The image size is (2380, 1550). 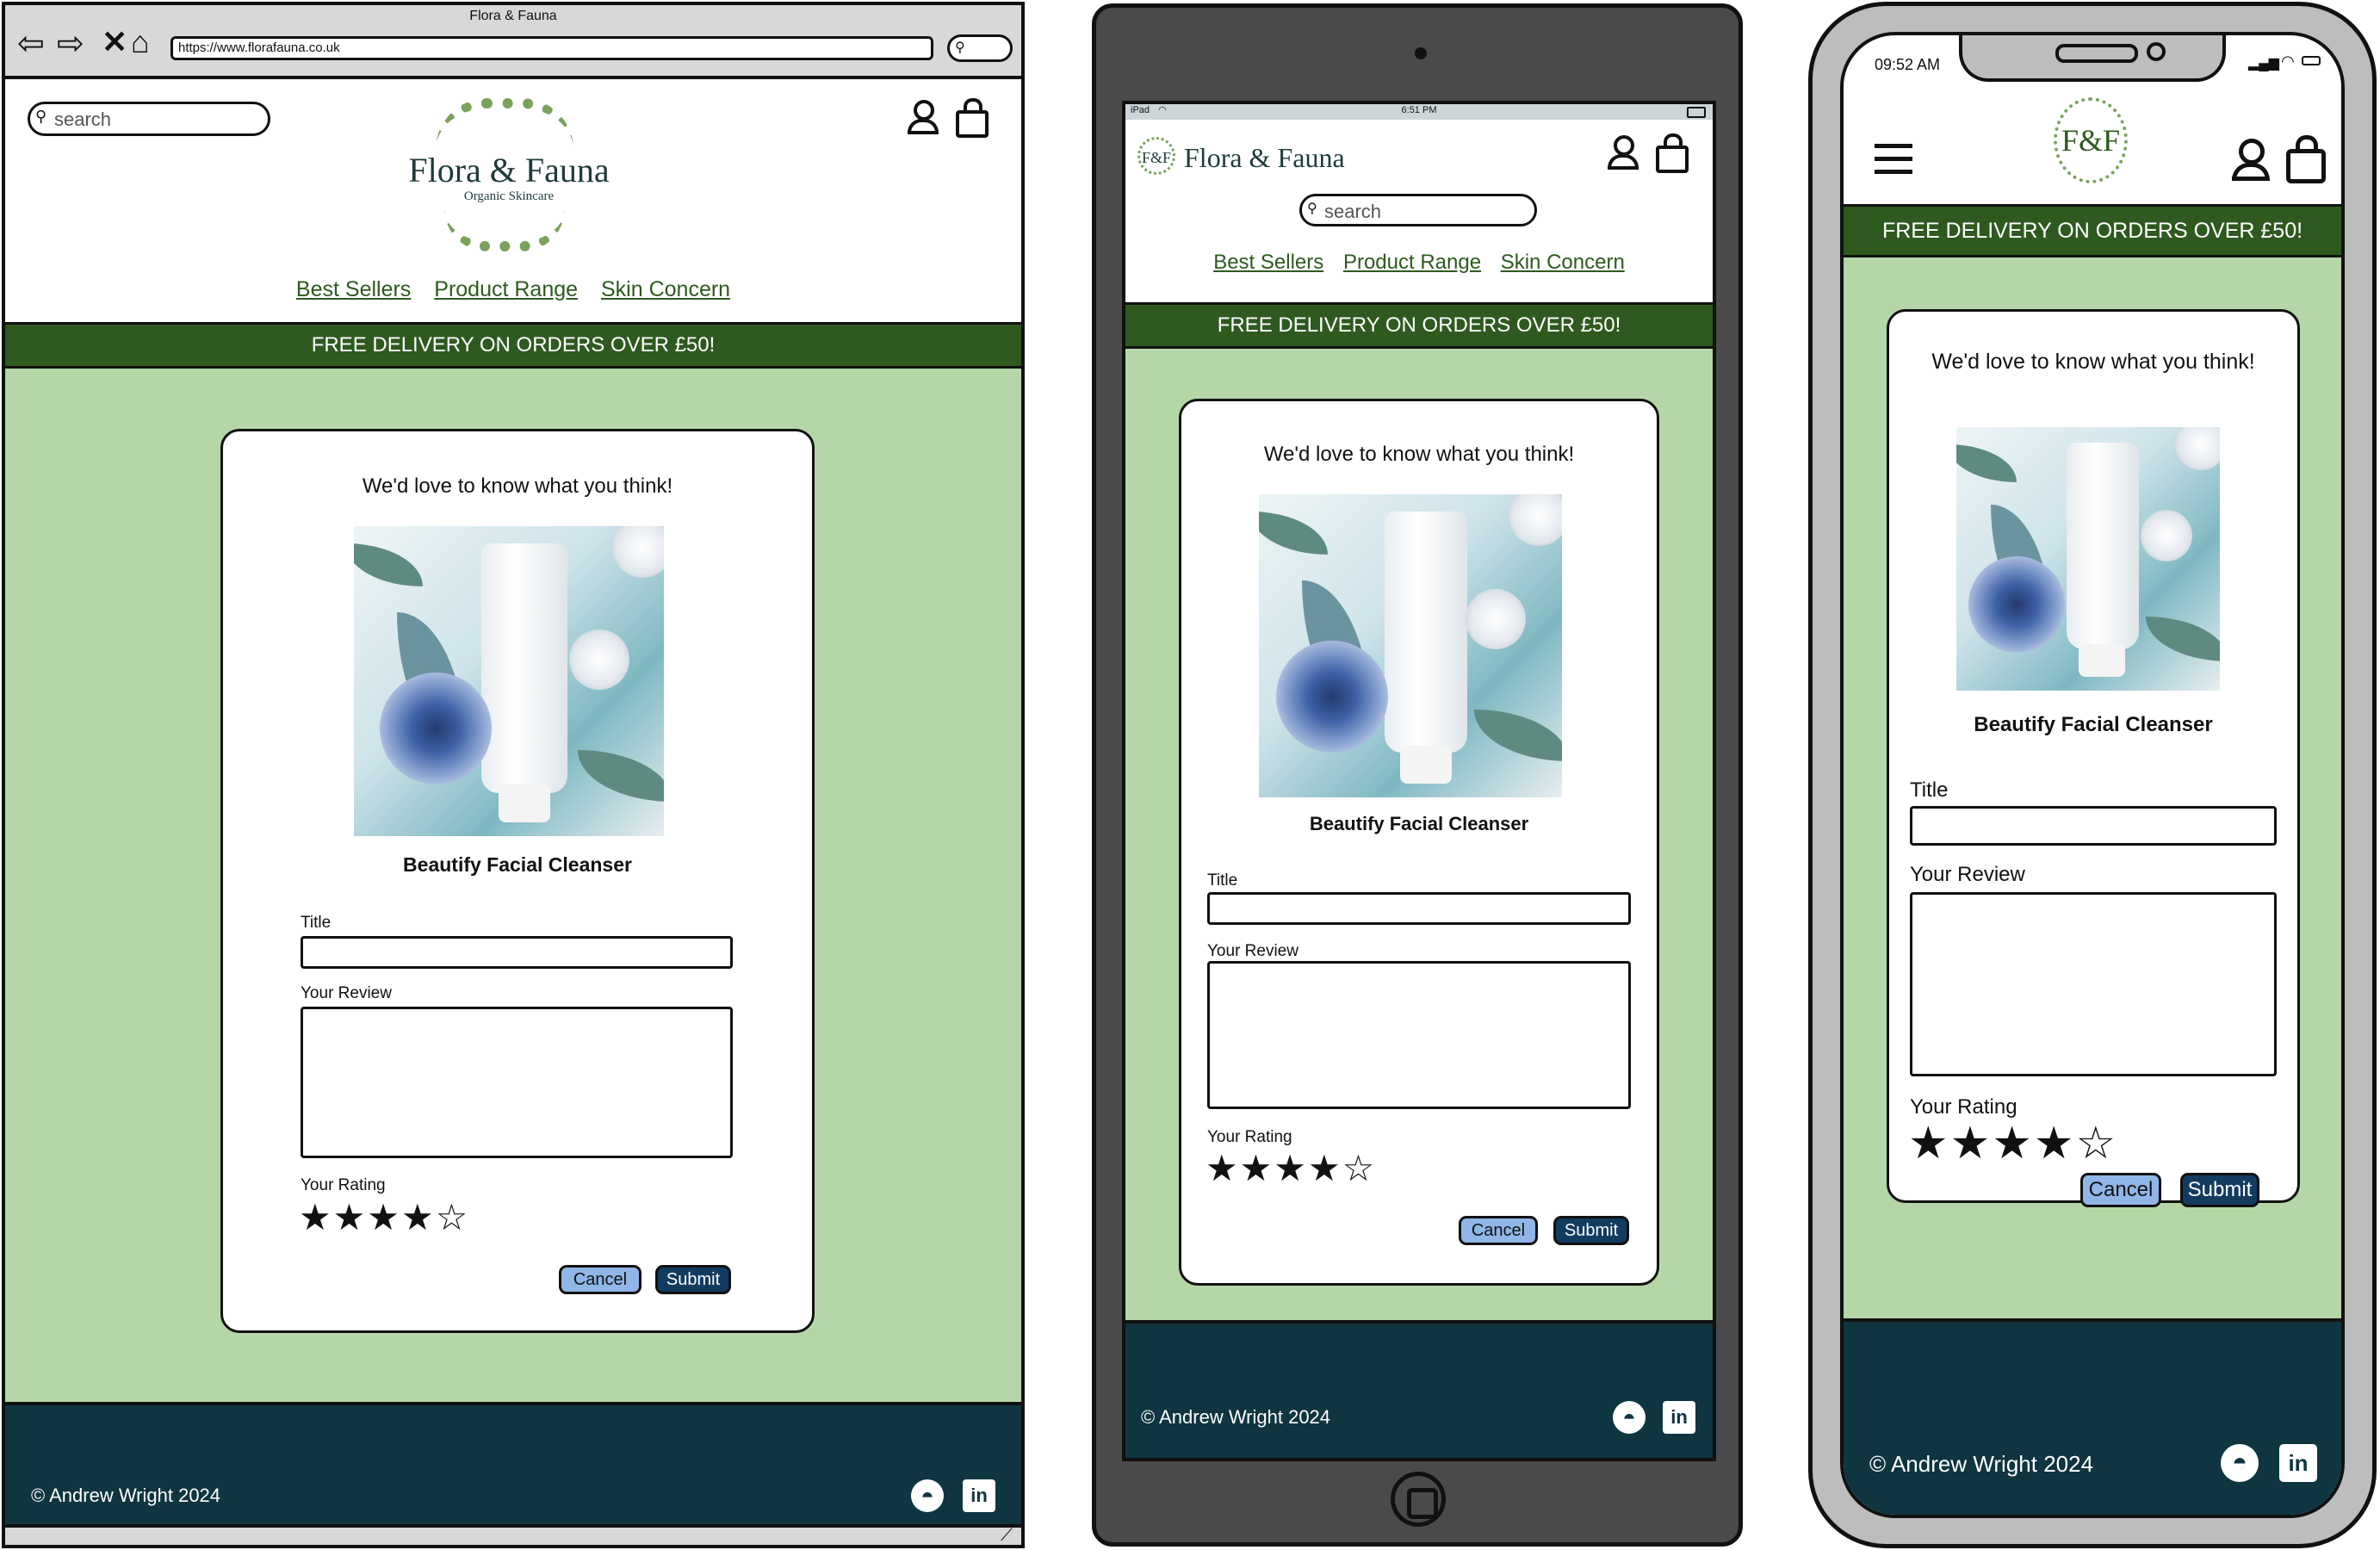 What do you see at coordinates (2263, 64) in the screenshot?
I see `signal-icon: ▂▄▆` at bounding box center [2263, 64].